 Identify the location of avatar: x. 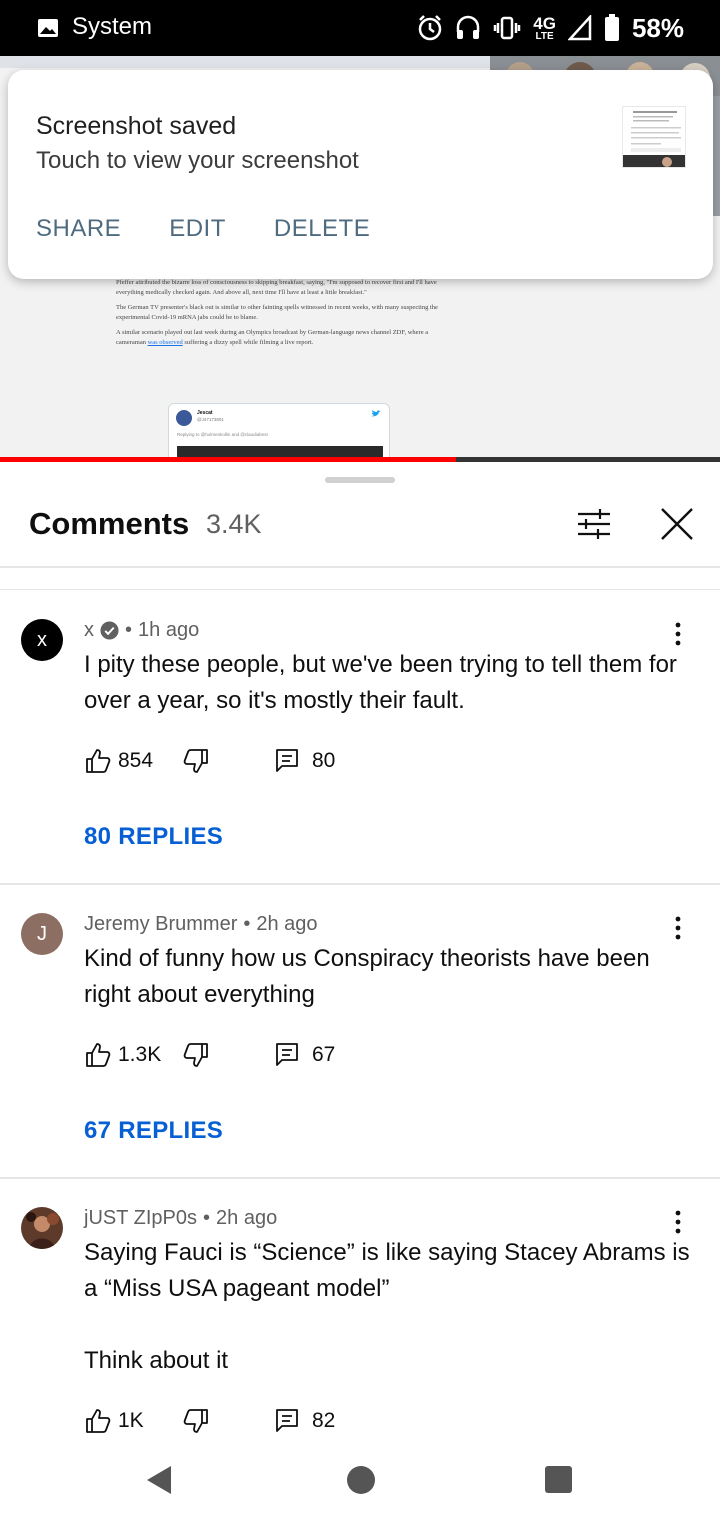
(42, 640).